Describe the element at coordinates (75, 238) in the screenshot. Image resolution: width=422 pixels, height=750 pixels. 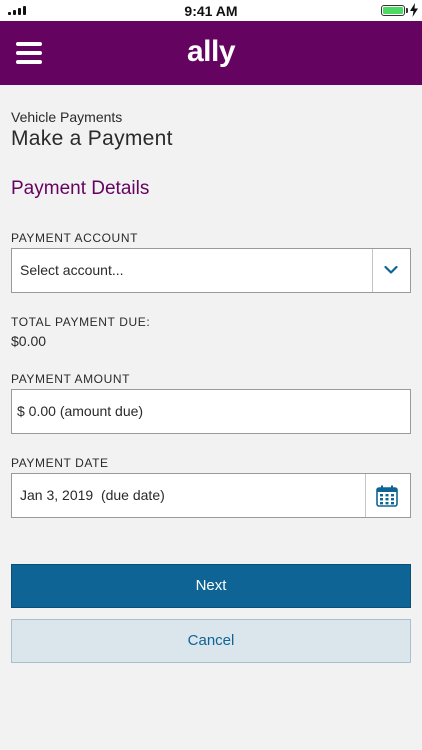
I see `payment-account-label: PAYMENT ACCOUNT` at that location.